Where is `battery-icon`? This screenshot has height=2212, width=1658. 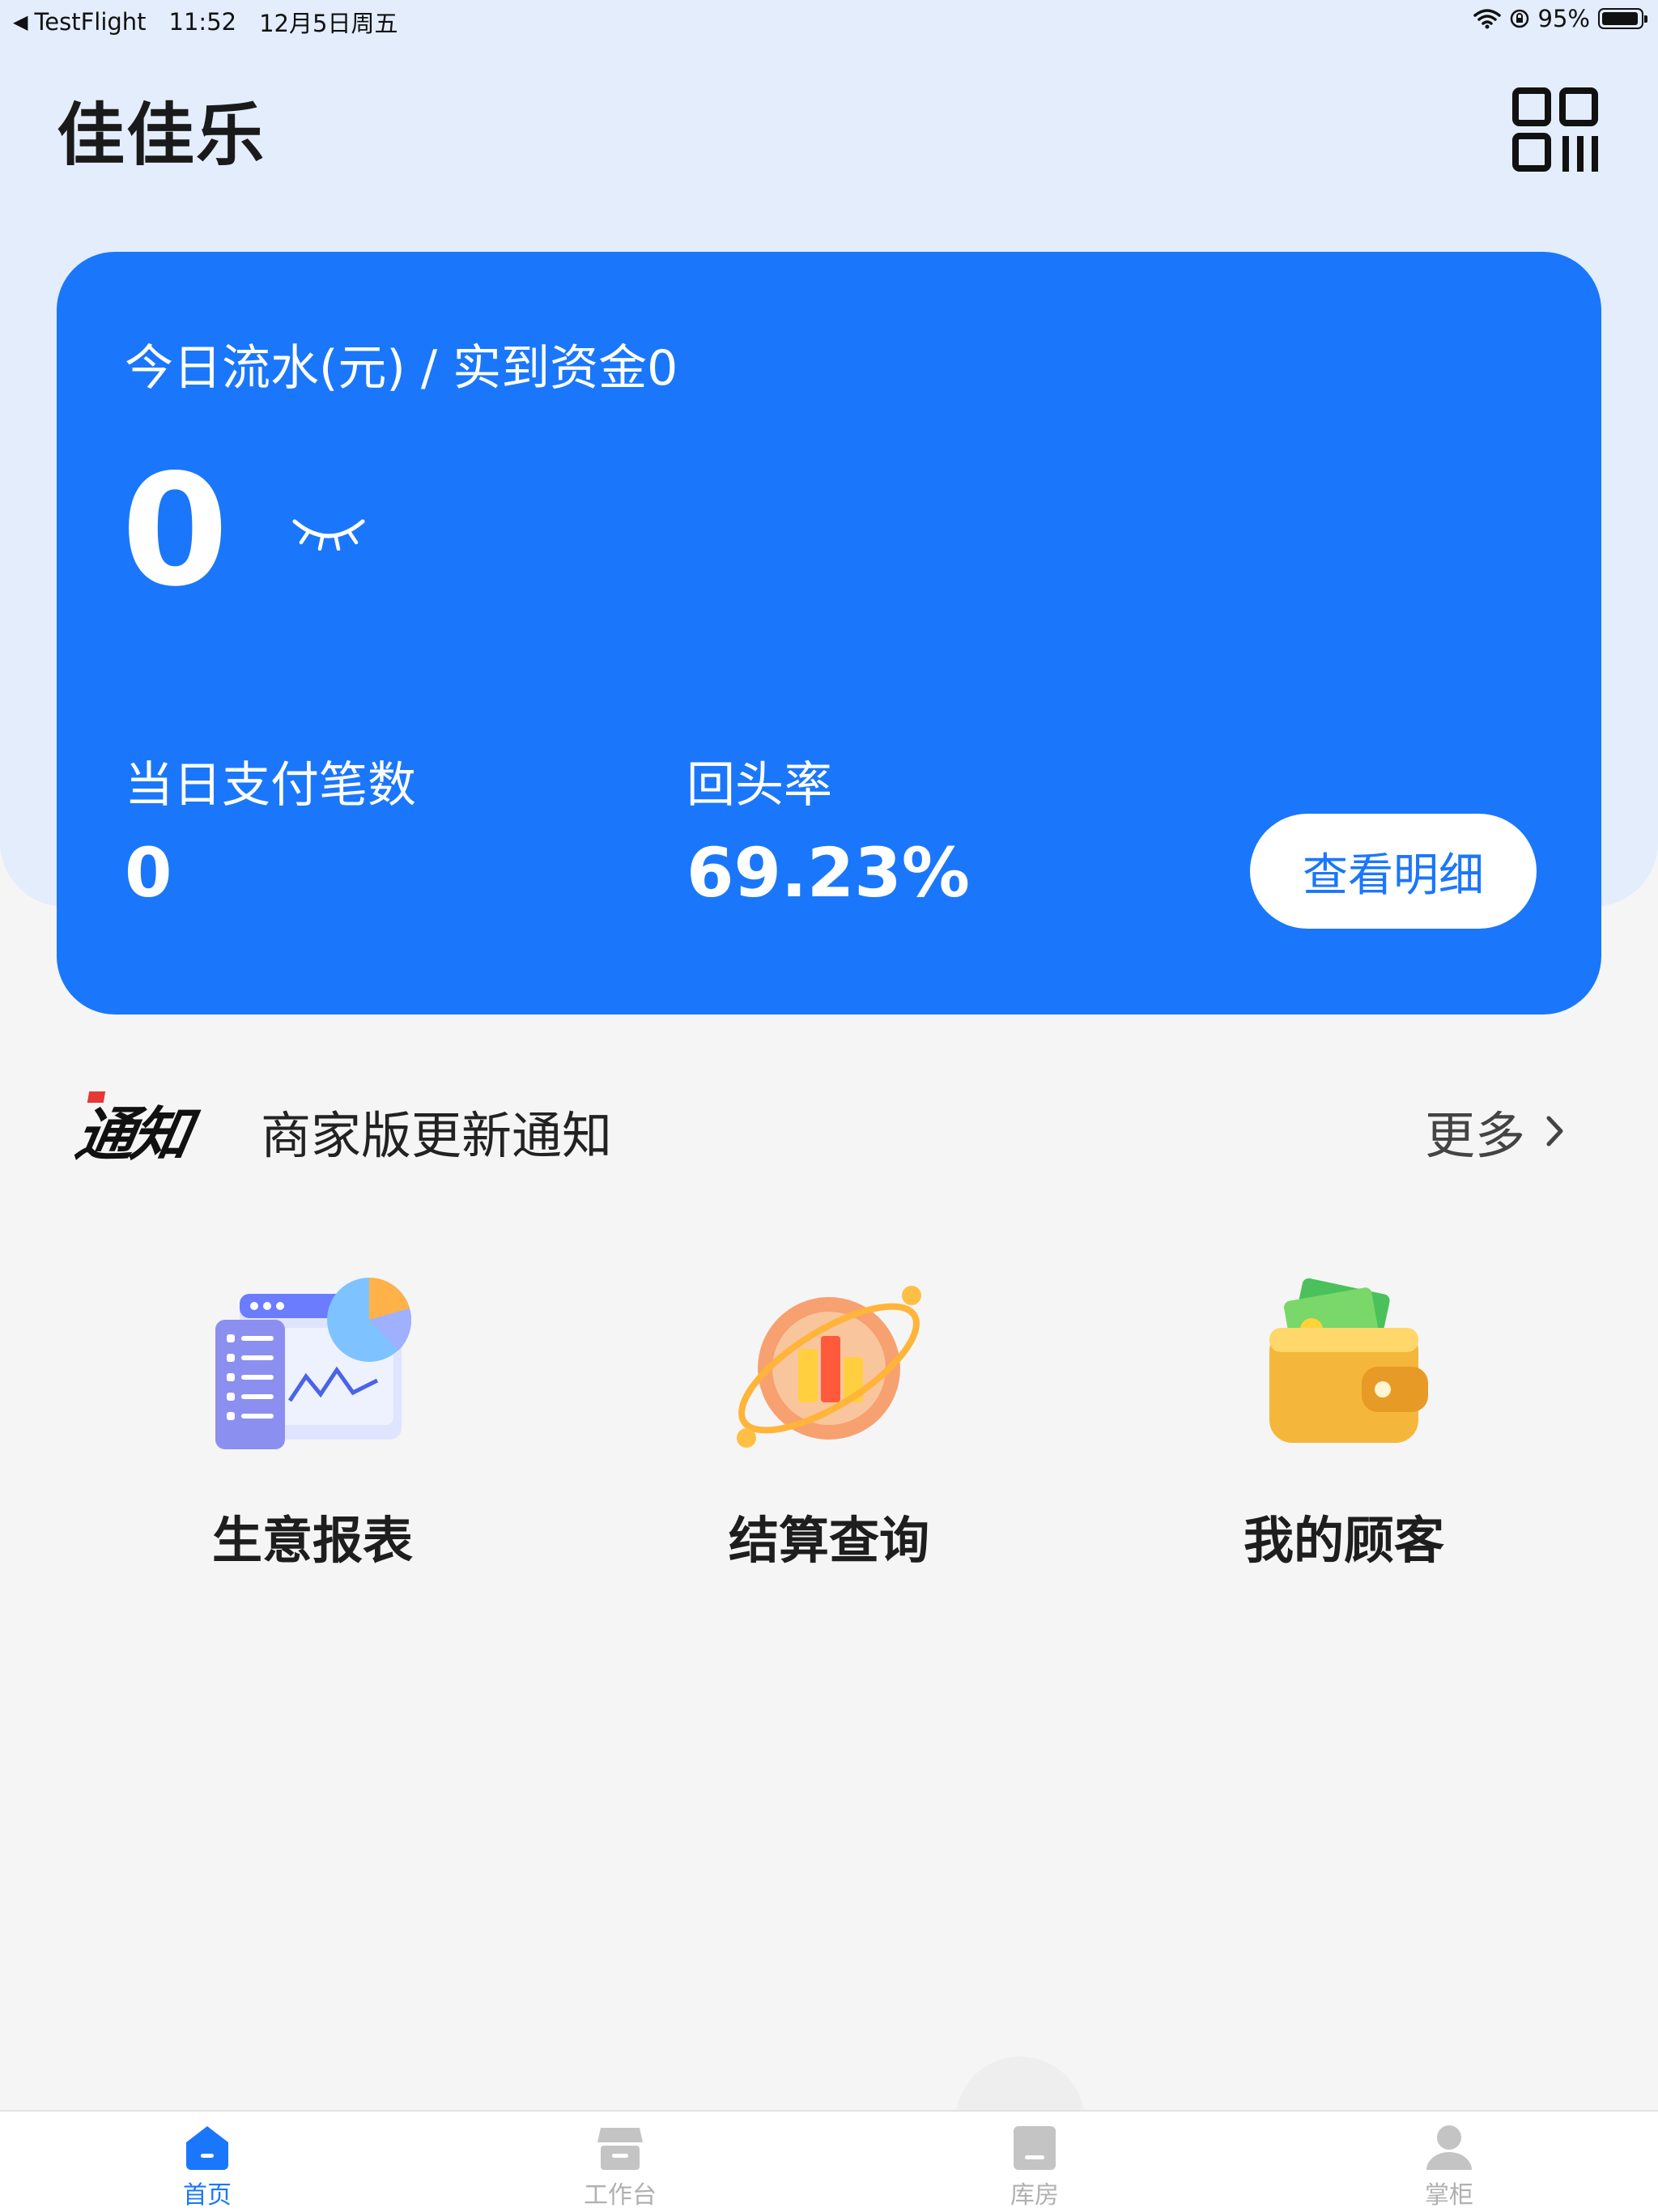 battery-icon is located at coordinates (1622, 19).